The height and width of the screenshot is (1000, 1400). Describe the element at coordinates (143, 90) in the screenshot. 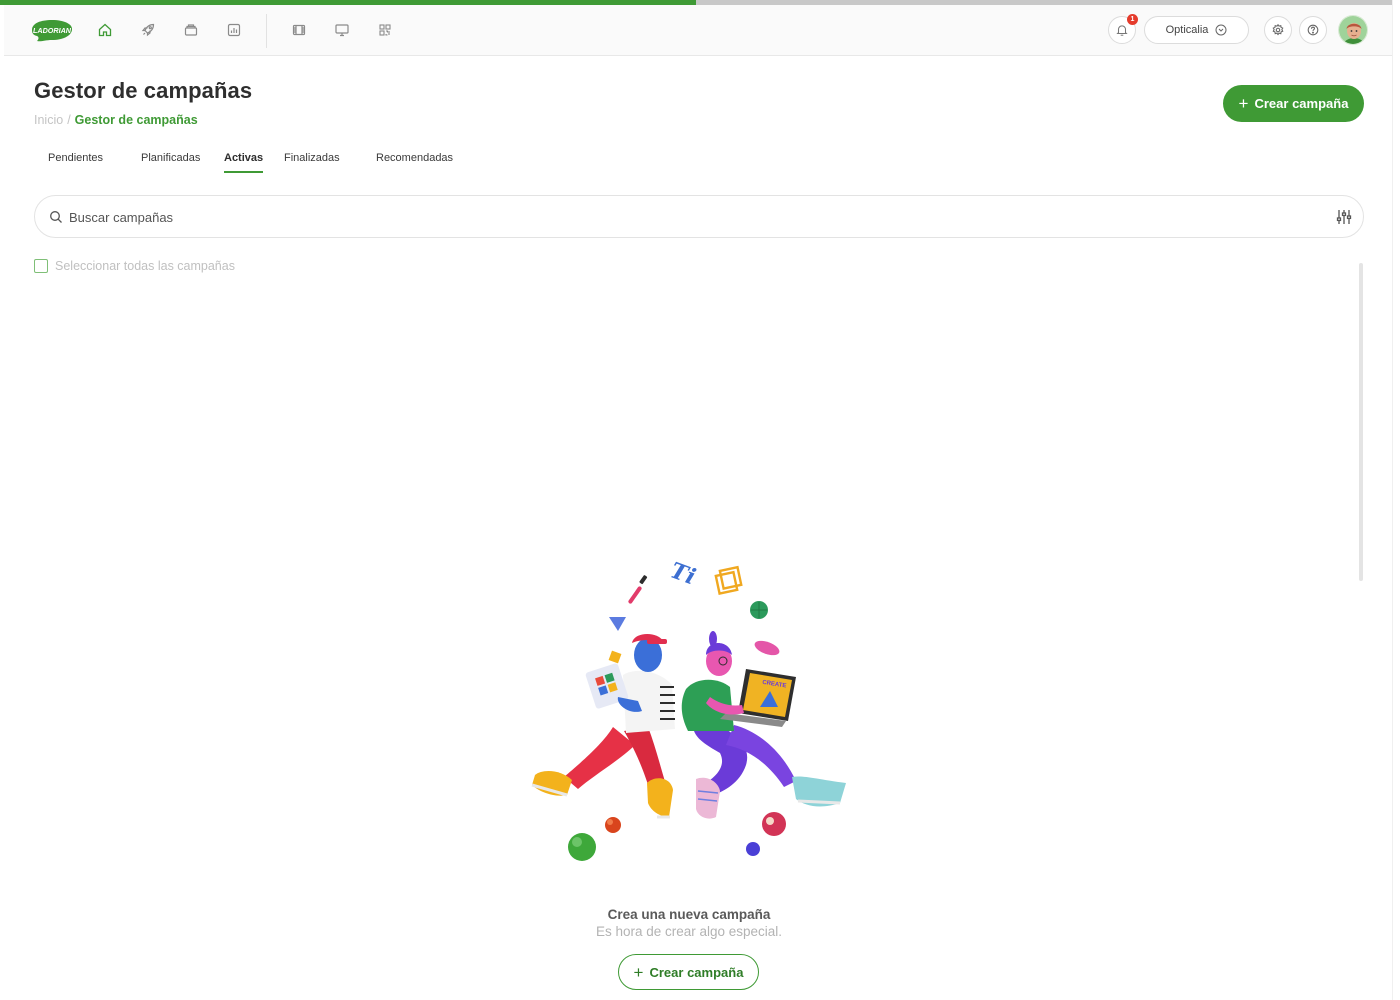

I see `page-title: Gestor de campañas` at that location.